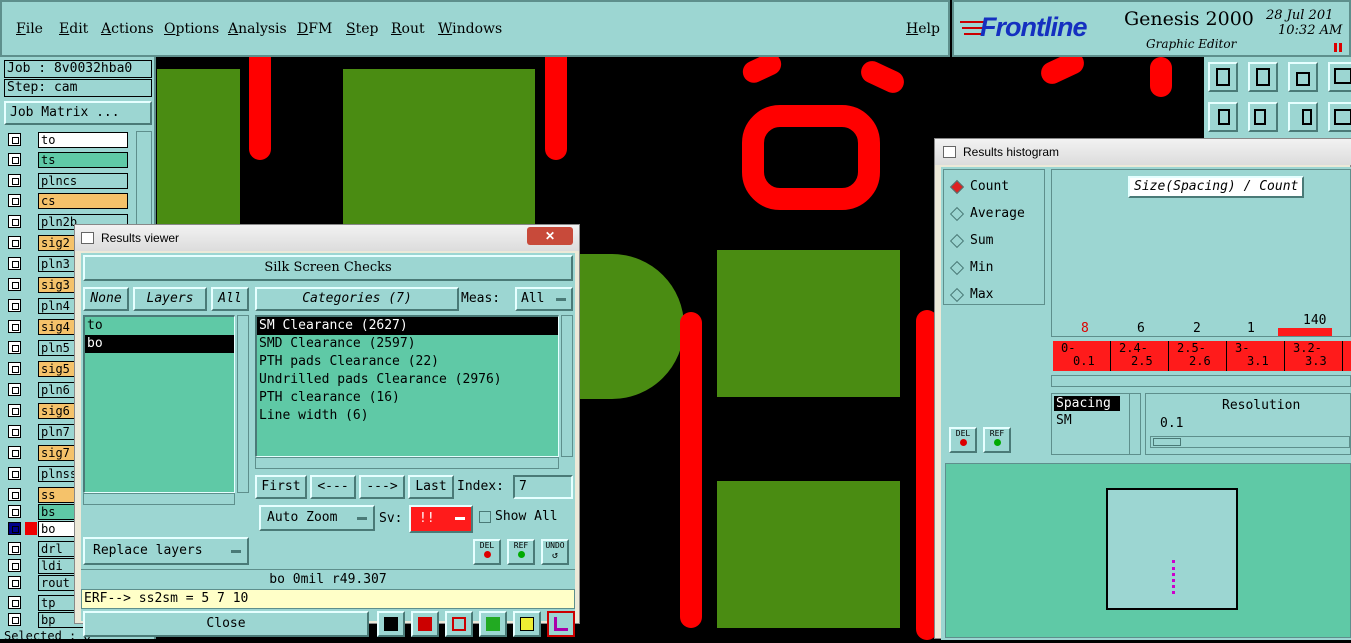  Describe the element at coordinates (83, 181) in the screenshot. I see `layer-name: plncs` at that location.